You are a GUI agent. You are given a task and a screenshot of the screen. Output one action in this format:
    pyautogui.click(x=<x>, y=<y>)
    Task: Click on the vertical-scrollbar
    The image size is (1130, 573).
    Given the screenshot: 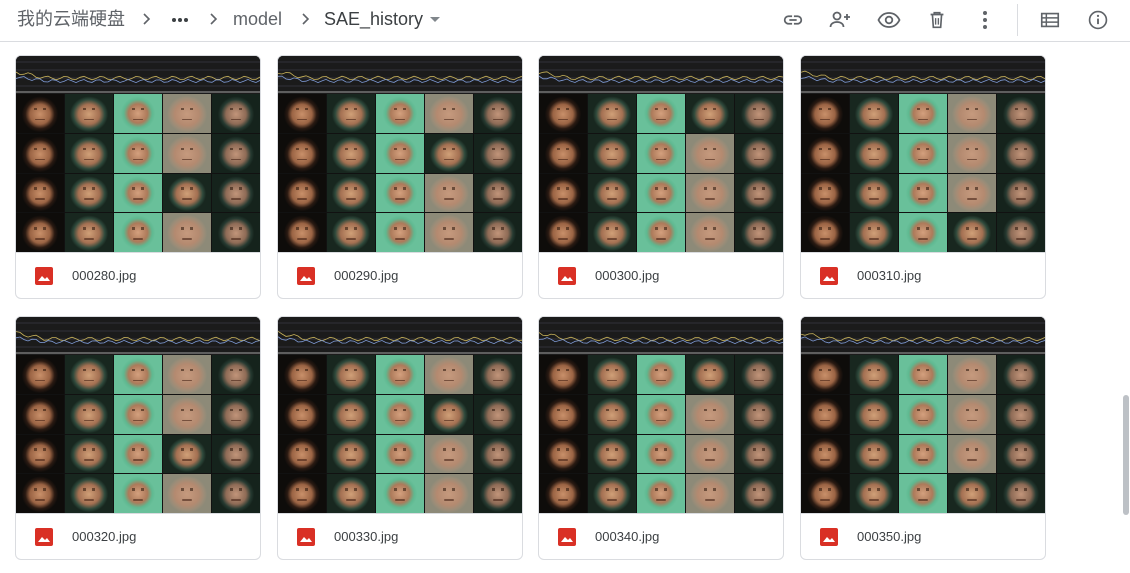 What is the action you would take?
    pyautogui.click(x=1126, y=455)
    